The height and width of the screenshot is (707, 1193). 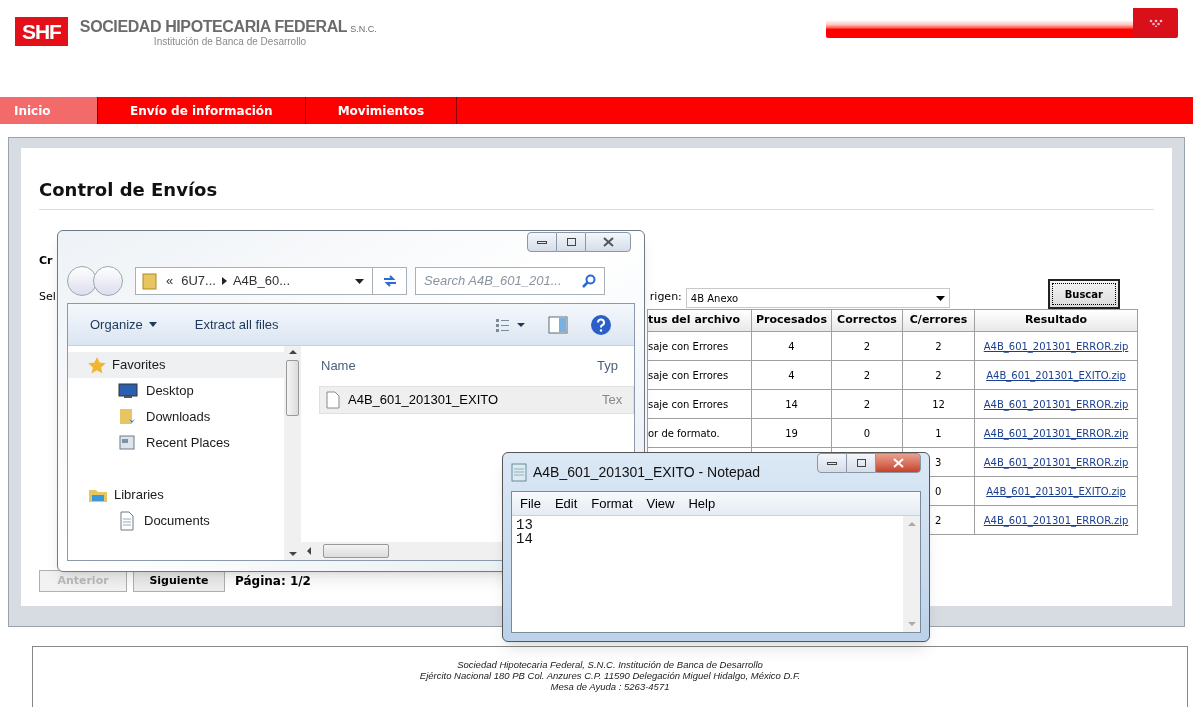 What do you see at coordinates (566, 503) in the screenshot?
I see `menu-item: Edit` at bounding box center [566, 503].